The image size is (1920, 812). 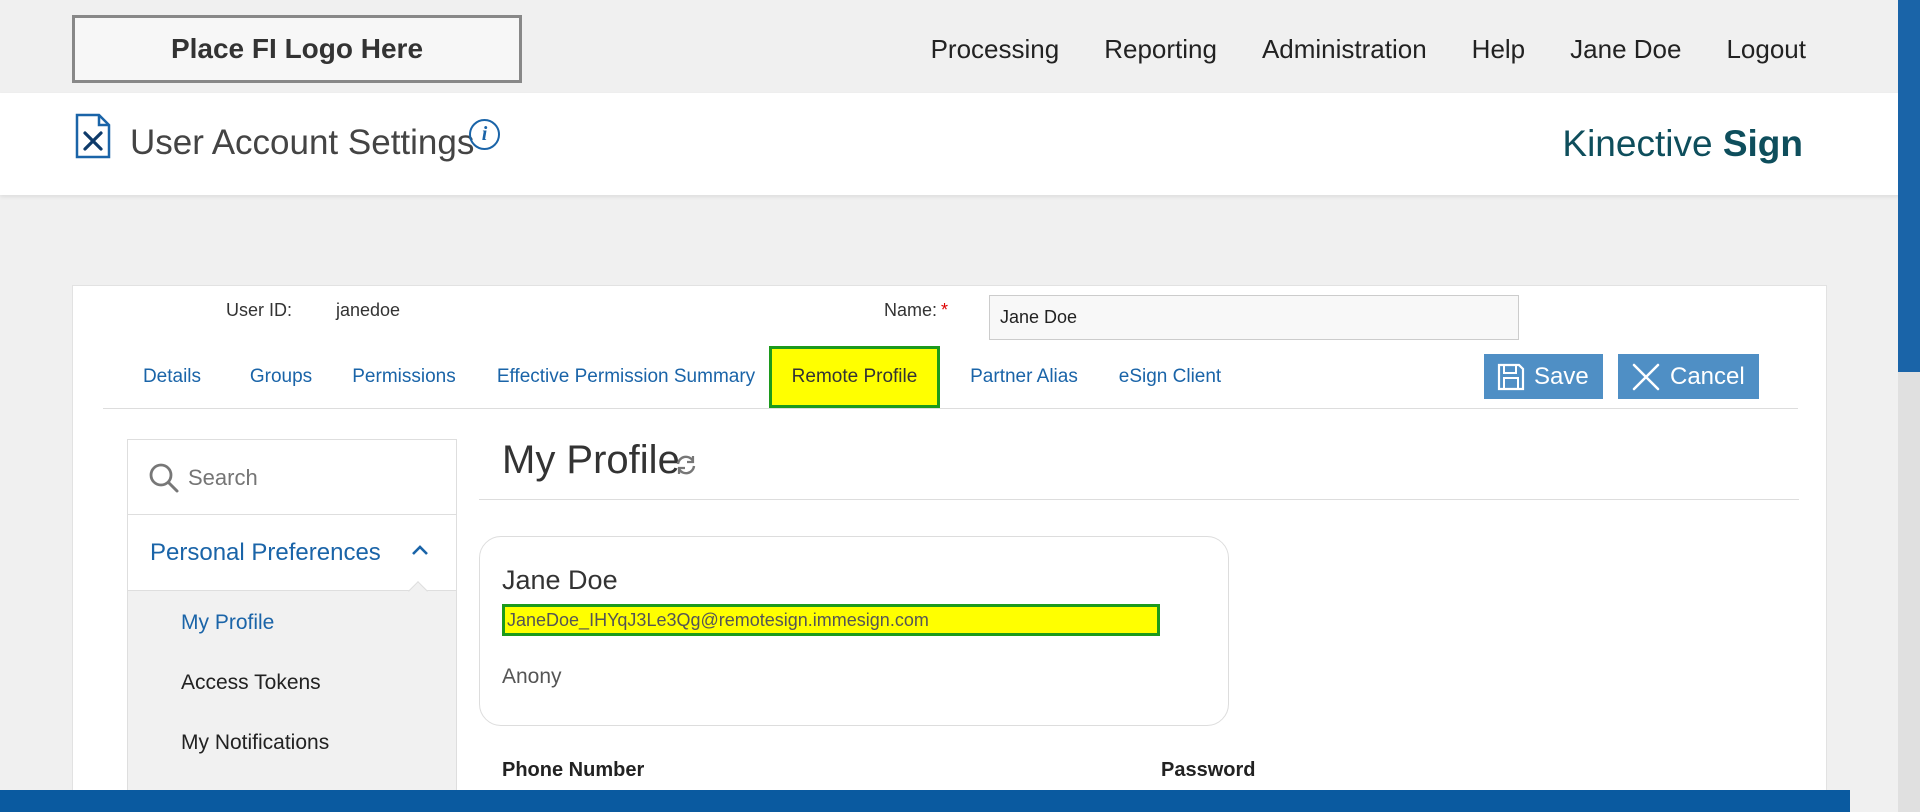 I want to click on search-icon, so click(x=164, y=478).